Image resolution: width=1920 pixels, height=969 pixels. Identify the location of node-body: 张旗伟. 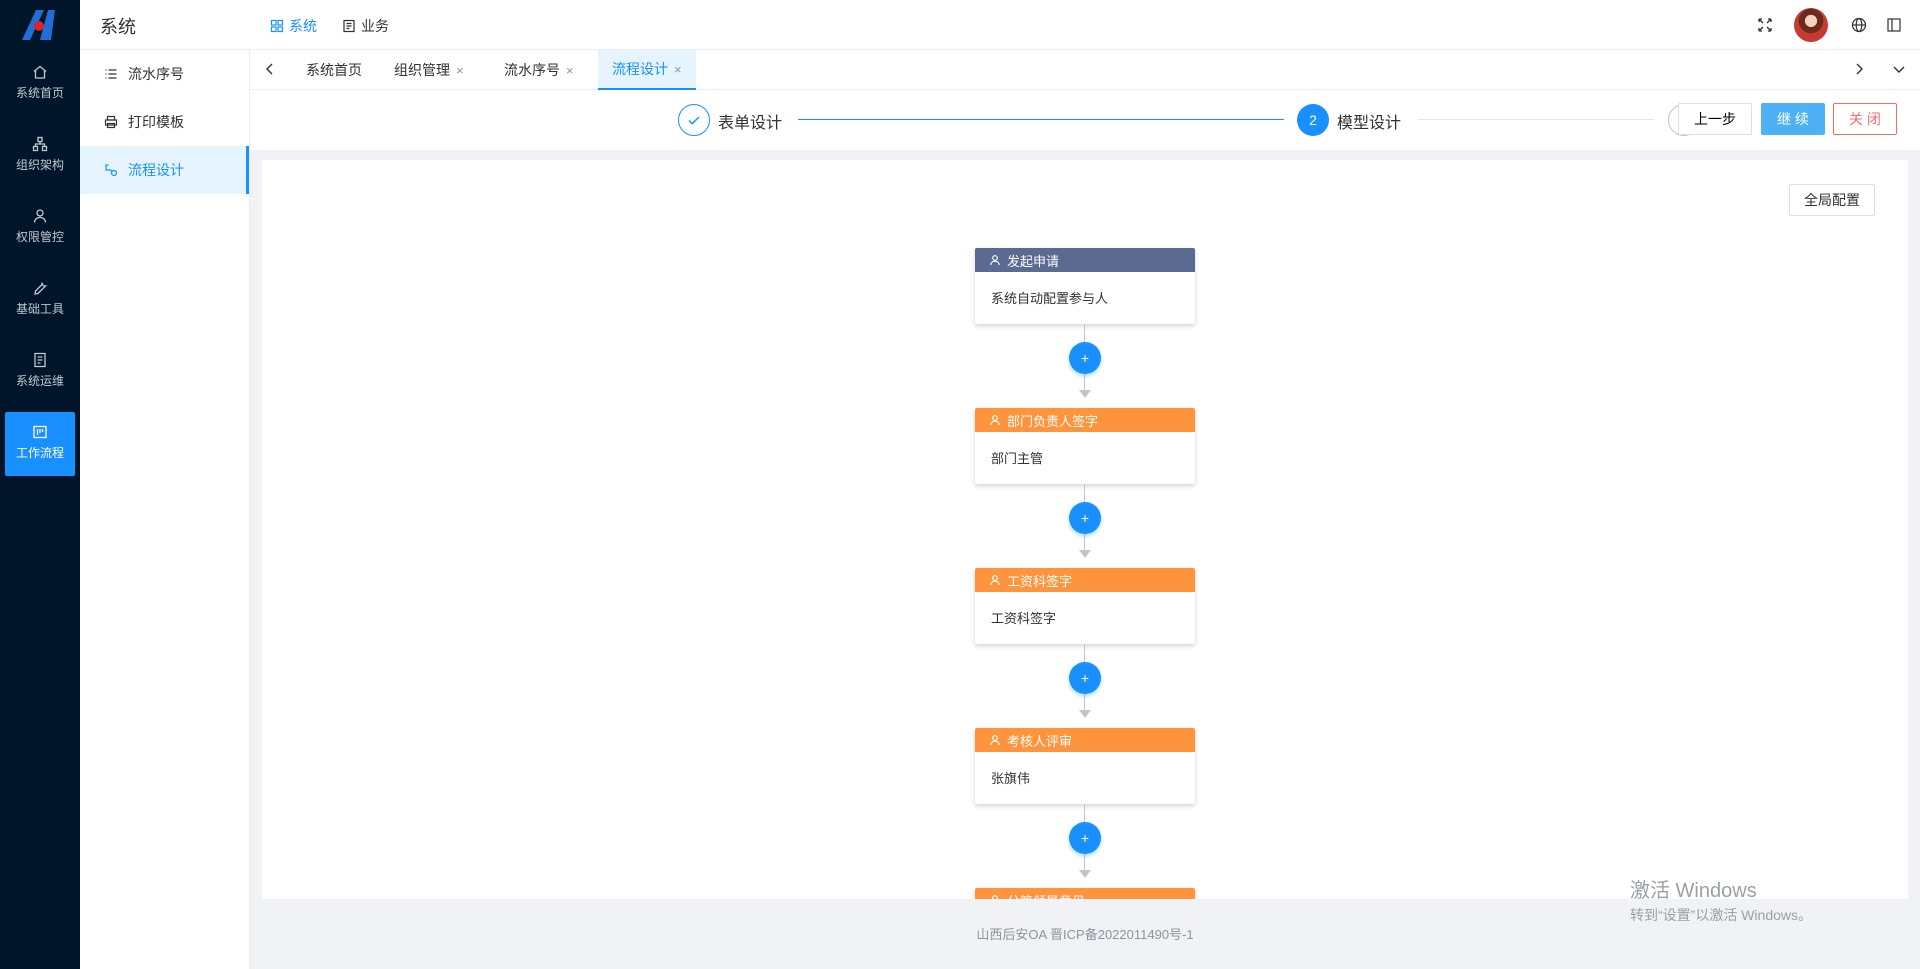
(1011, 778).